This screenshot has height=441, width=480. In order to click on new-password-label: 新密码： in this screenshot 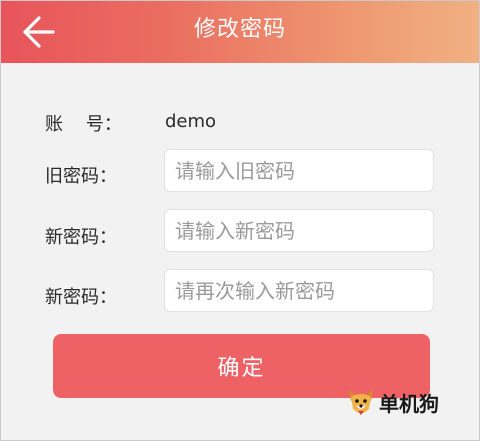, I will do `click(81, 237)`.